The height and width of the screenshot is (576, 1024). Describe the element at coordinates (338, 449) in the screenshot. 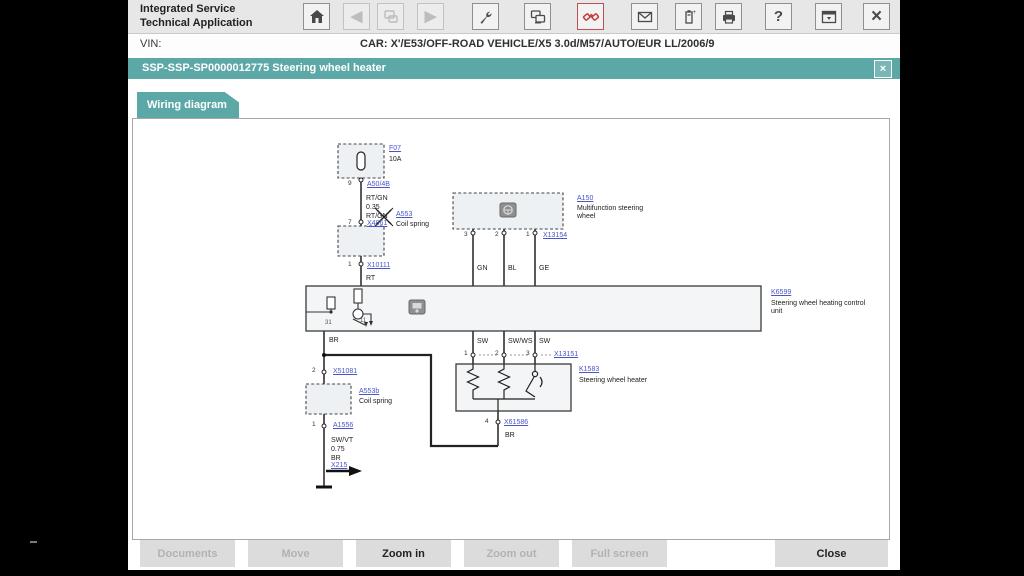

I see `wire-gauge-label: 0.75` at that location.